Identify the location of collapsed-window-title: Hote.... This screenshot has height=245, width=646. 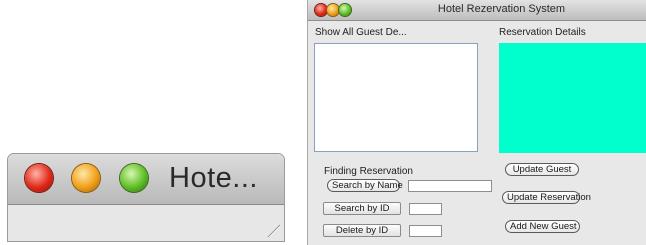
(213, 178).